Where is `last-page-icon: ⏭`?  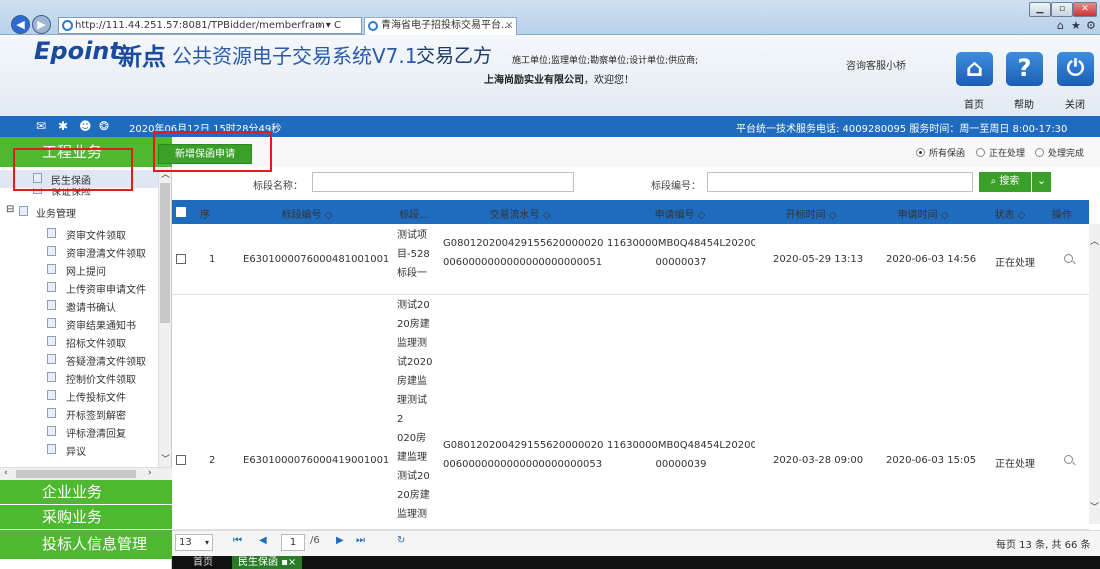
last-page-icon: ⏭ is located at coordinates (360, 540).